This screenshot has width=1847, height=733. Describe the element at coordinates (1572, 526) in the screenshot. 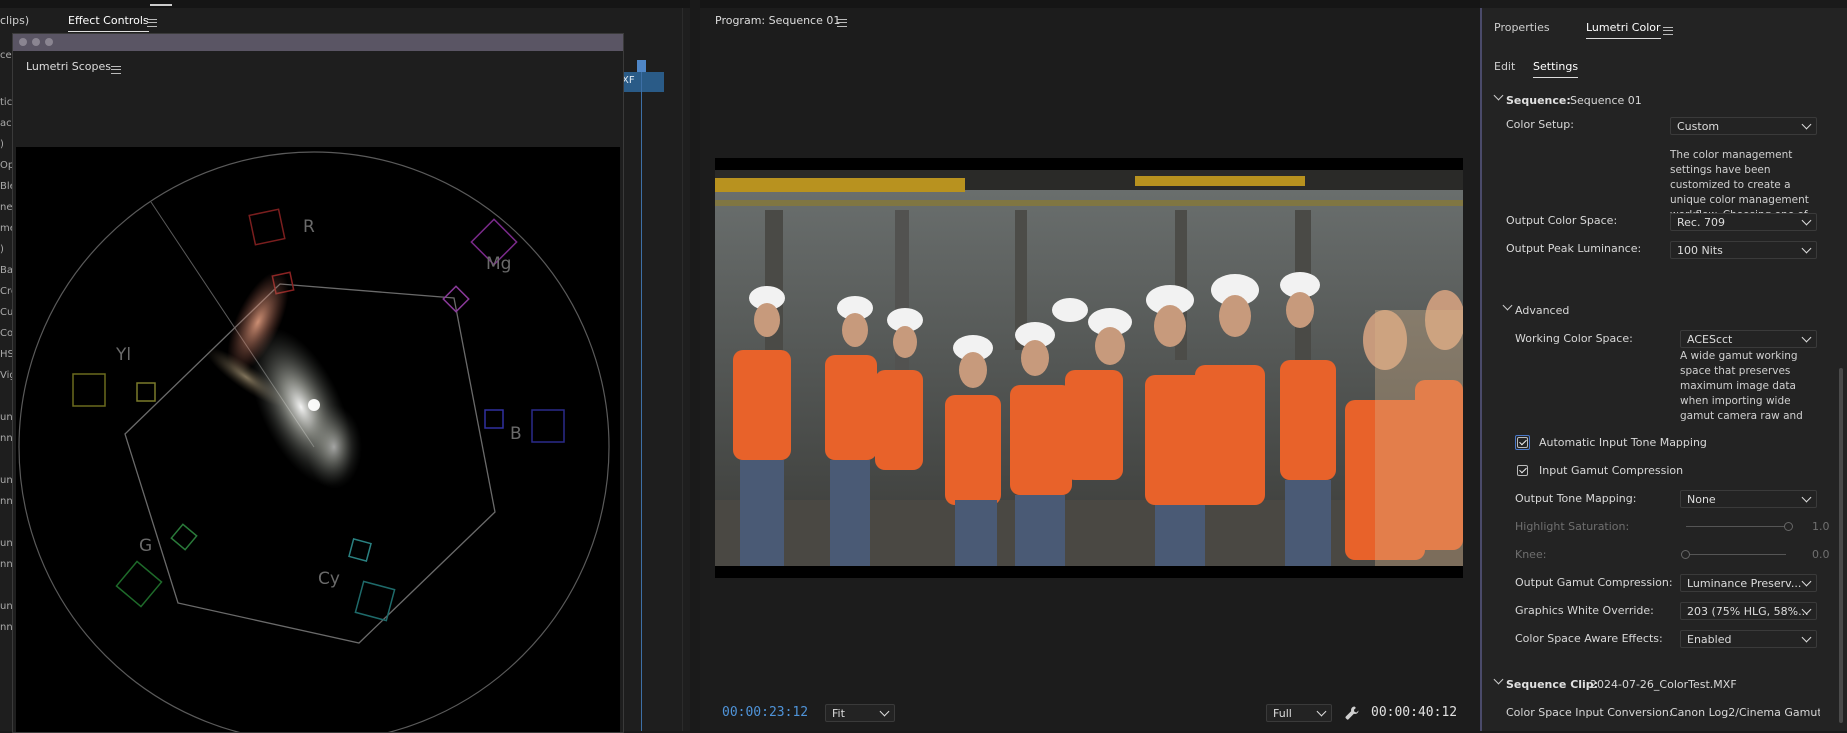

I see `highlight-saturation-label: Highlight Saturation:` at that location.